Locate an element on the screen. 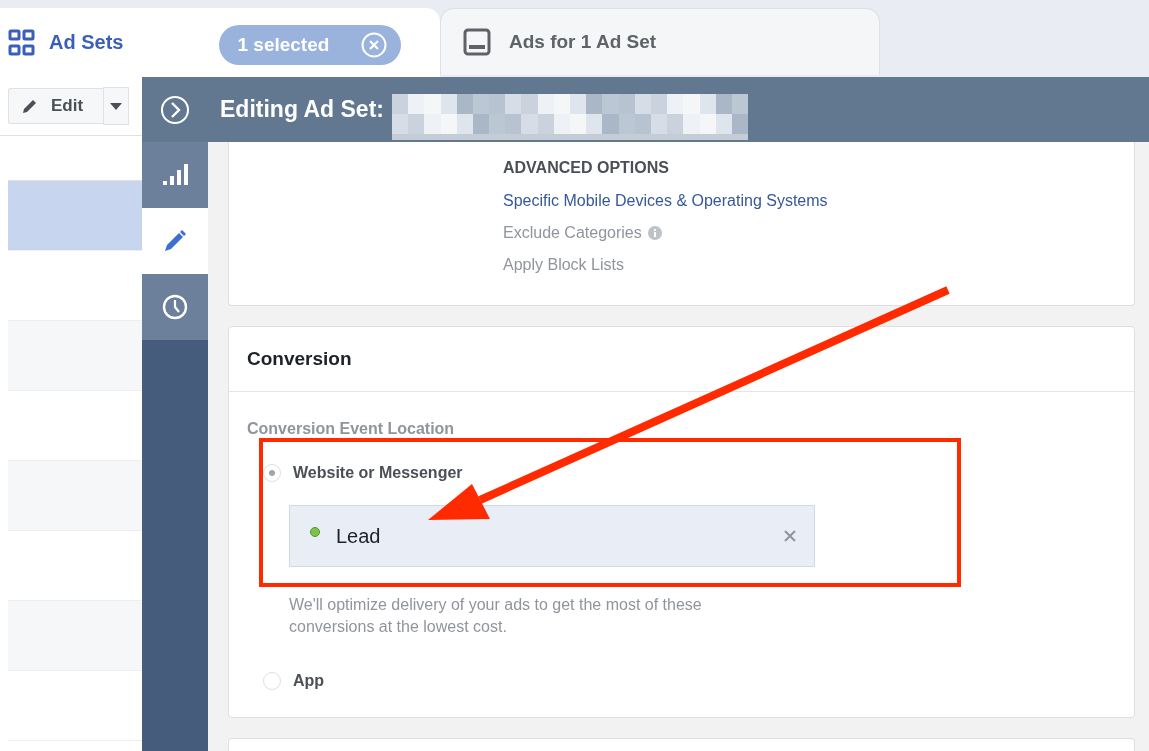 This screenshot has width=1149, height=751. dropdown-button is located at coordinates (116, 106).